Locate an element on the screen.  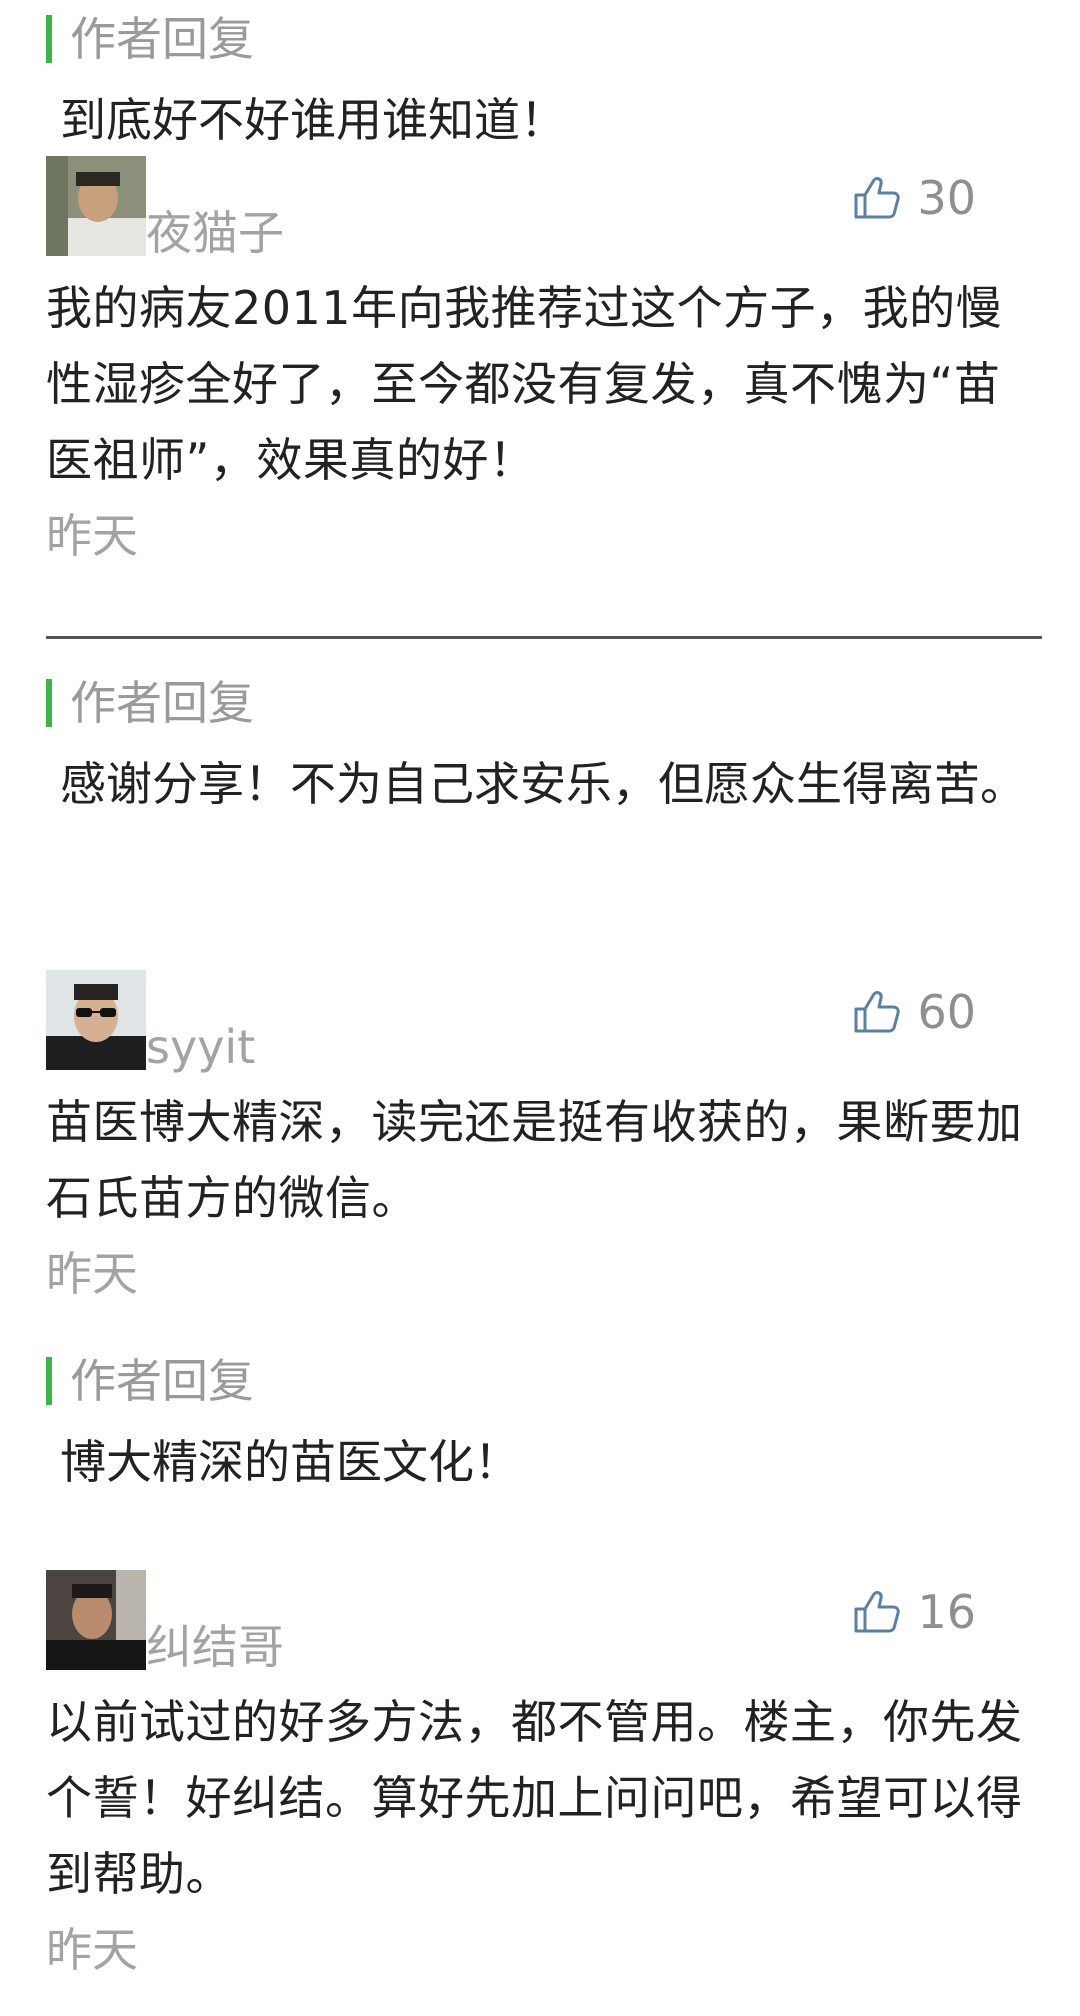
author-reply-text: 感谢分享！不为自己求安乐，但愿众生得离苦。 is located at coordinates (543, 784).